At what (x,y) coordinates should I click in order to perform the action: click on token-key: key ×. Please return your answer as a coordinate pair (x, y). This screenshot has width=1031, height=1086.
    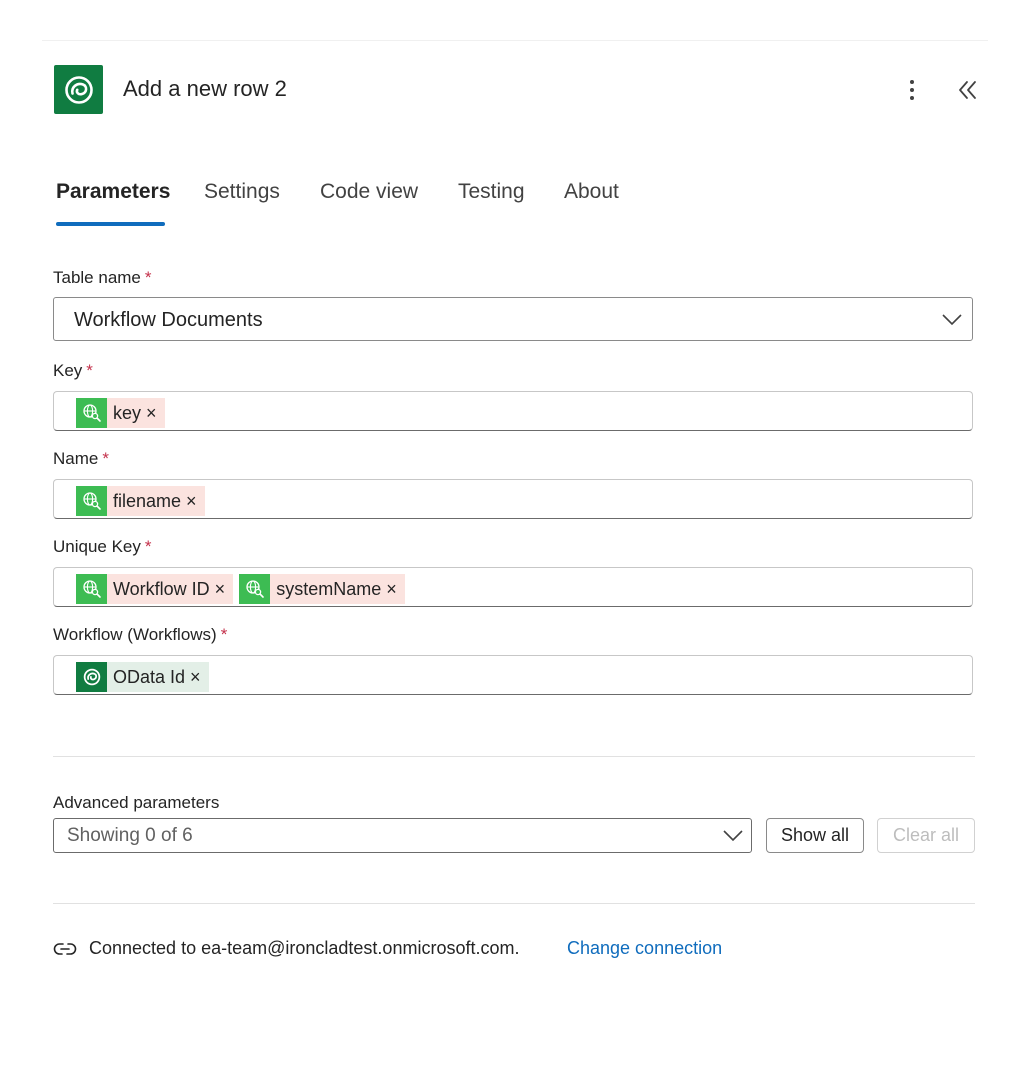
    Looking at the image, I should click on (120, 413).